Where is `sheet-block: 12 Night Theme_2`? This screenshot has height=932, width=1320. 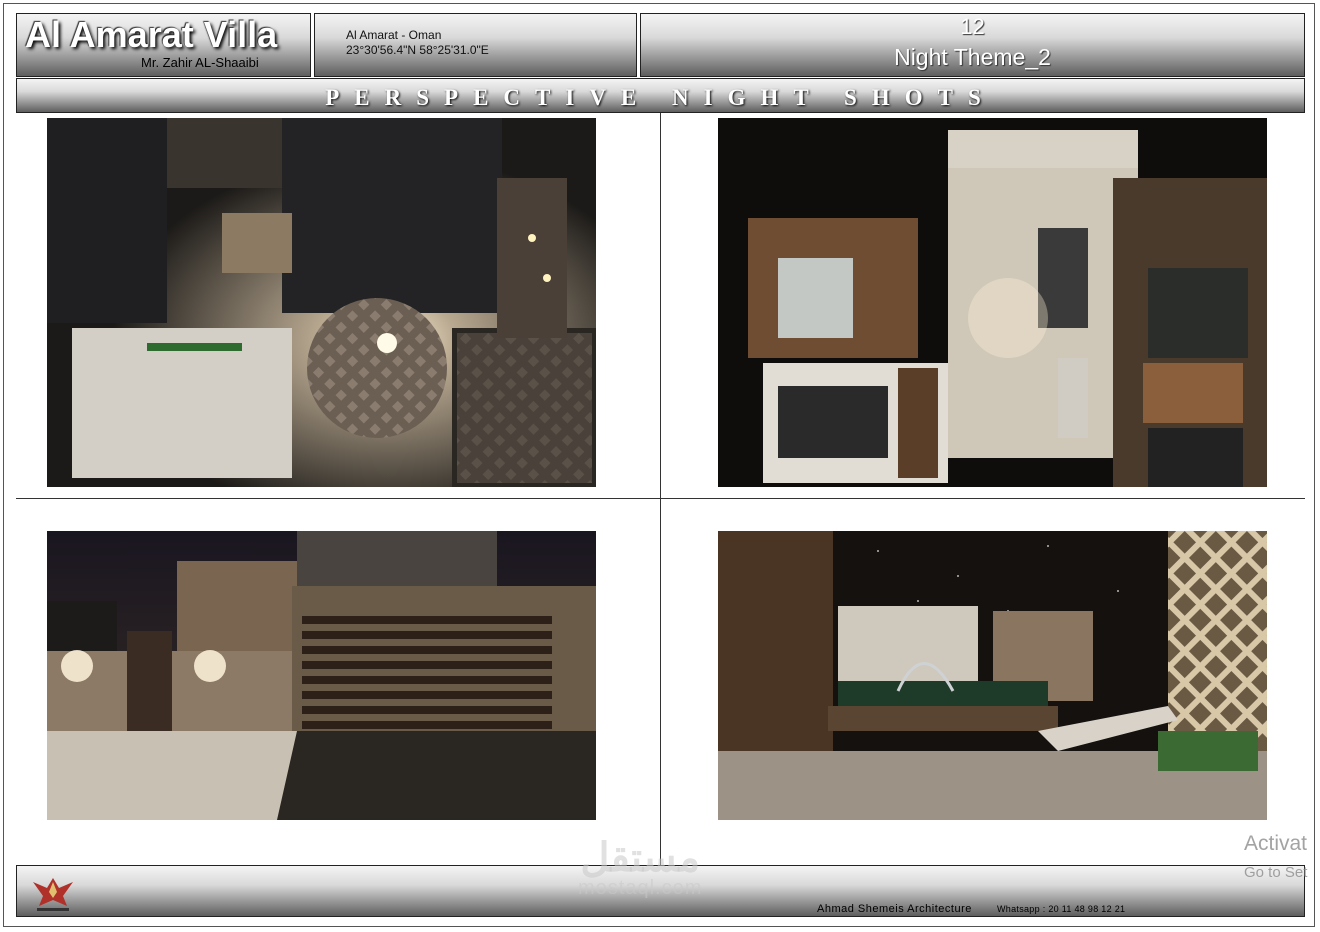 sheet-block: 12 Night Theme_2 is located at coordinates (972, 45).